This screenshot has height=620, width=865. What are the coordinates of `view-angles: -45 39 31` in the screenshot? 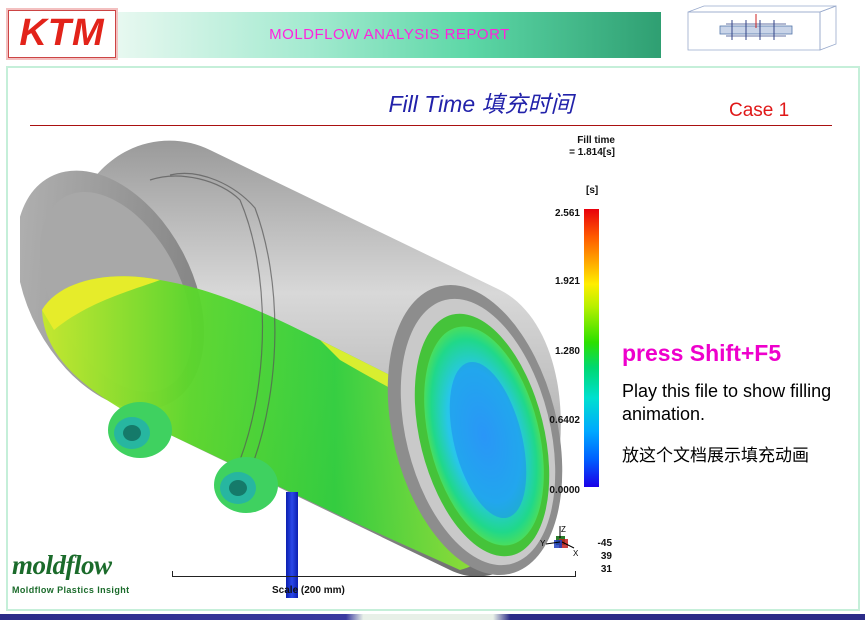 It's located at (604, 556).